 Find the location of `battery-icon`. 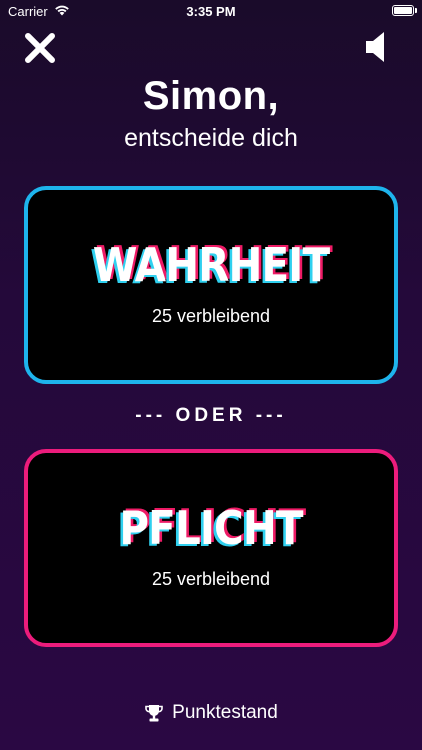

battery-icon is located at coordinates (403, 10).